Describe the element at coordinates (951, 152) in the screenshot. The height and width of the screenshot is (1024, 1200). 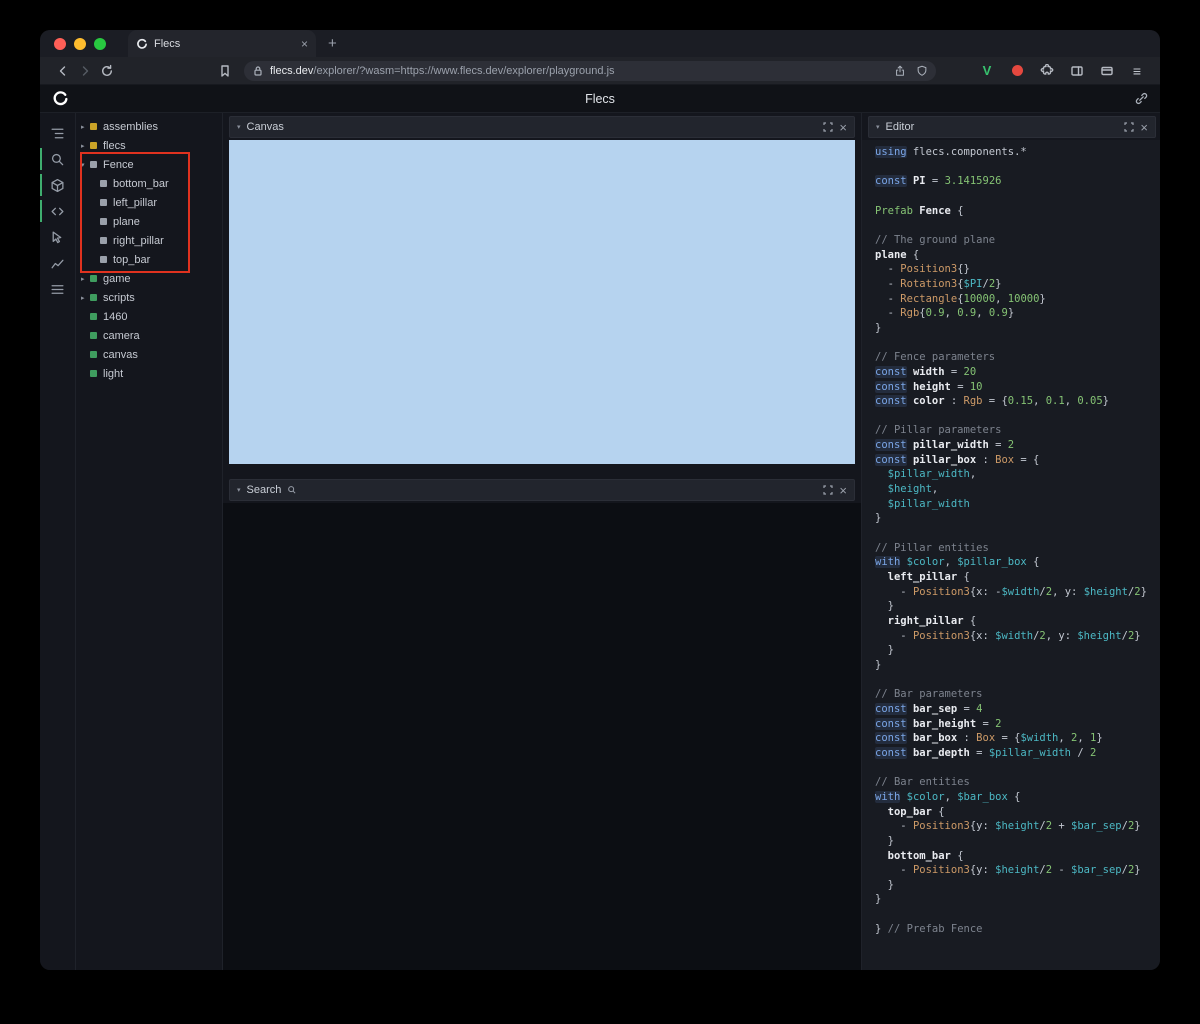
I see `code-line: using flecs.components.*` at that location.